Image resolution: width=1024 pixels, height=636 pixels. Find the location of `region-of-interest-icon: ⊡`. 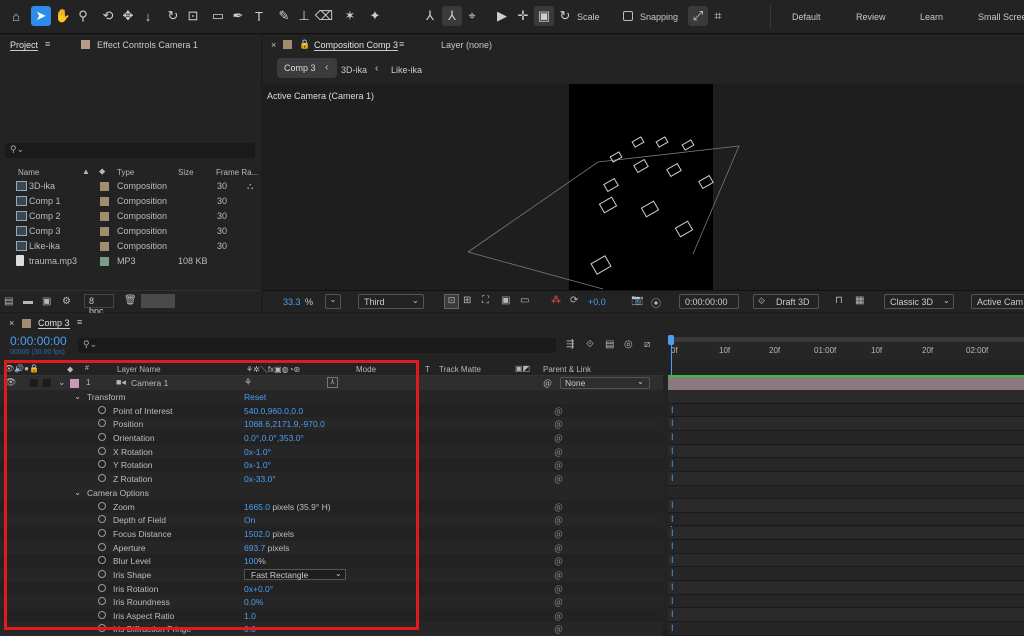

region-of-interest-icon: ⊡ is located at coordinates (451, 301).